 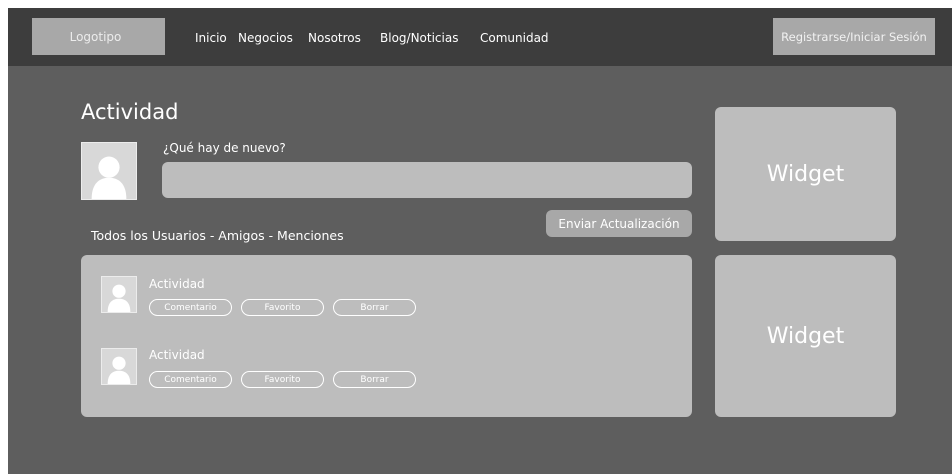 I want to click on nav-link-negocios: Negocios, so click(x=265, y=38).